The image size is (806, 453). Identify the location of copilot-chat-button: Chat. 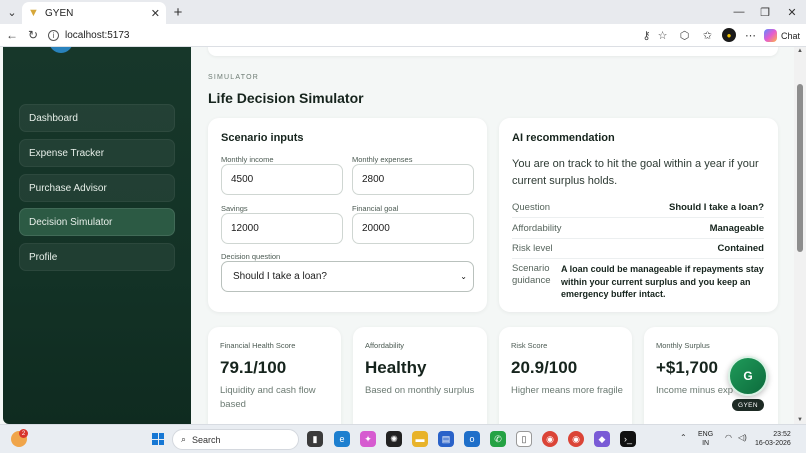
(782, 35).